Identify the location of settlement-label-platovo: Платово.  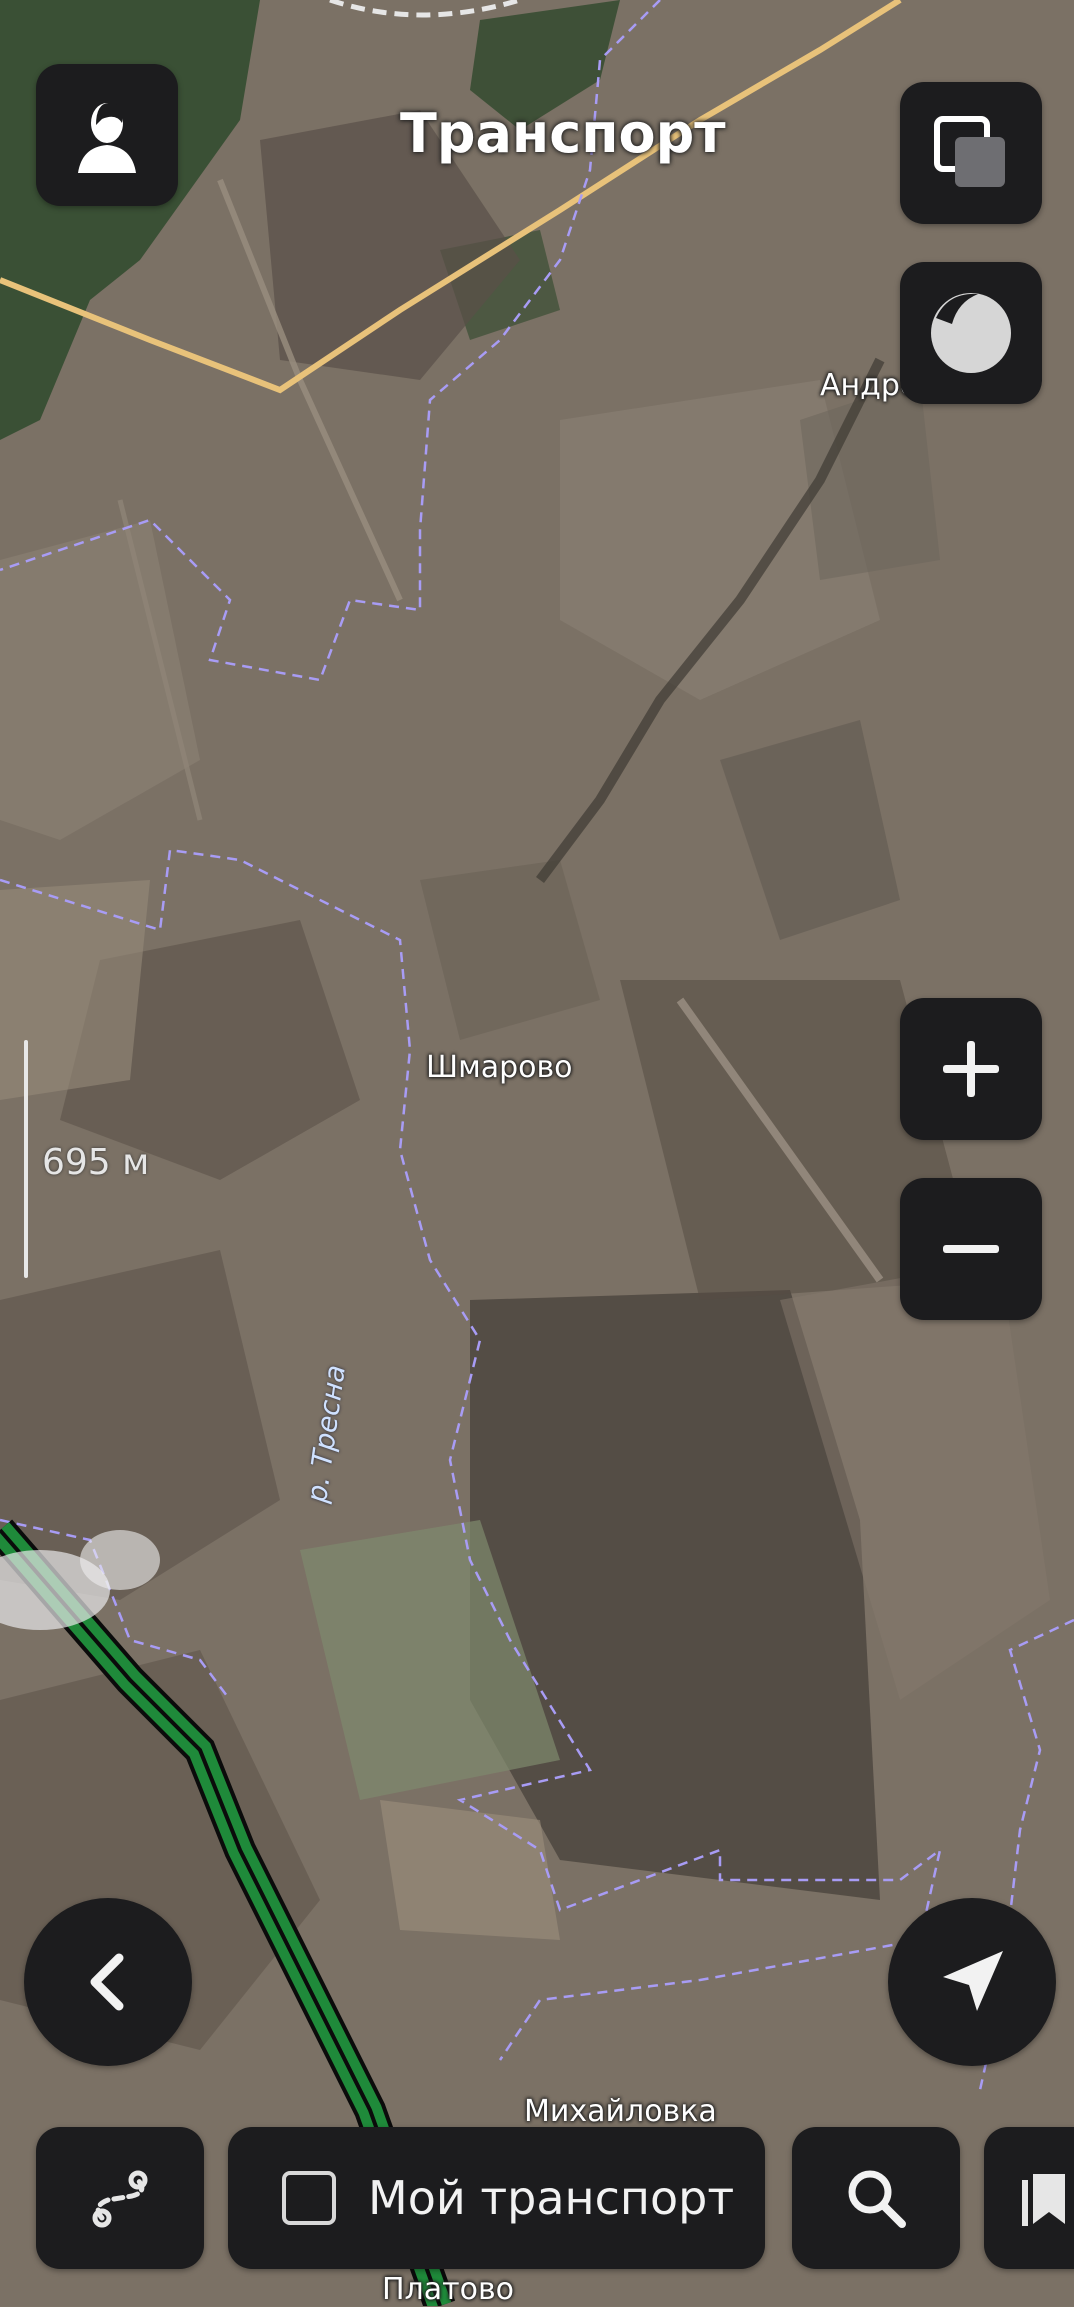
(448, 2289).